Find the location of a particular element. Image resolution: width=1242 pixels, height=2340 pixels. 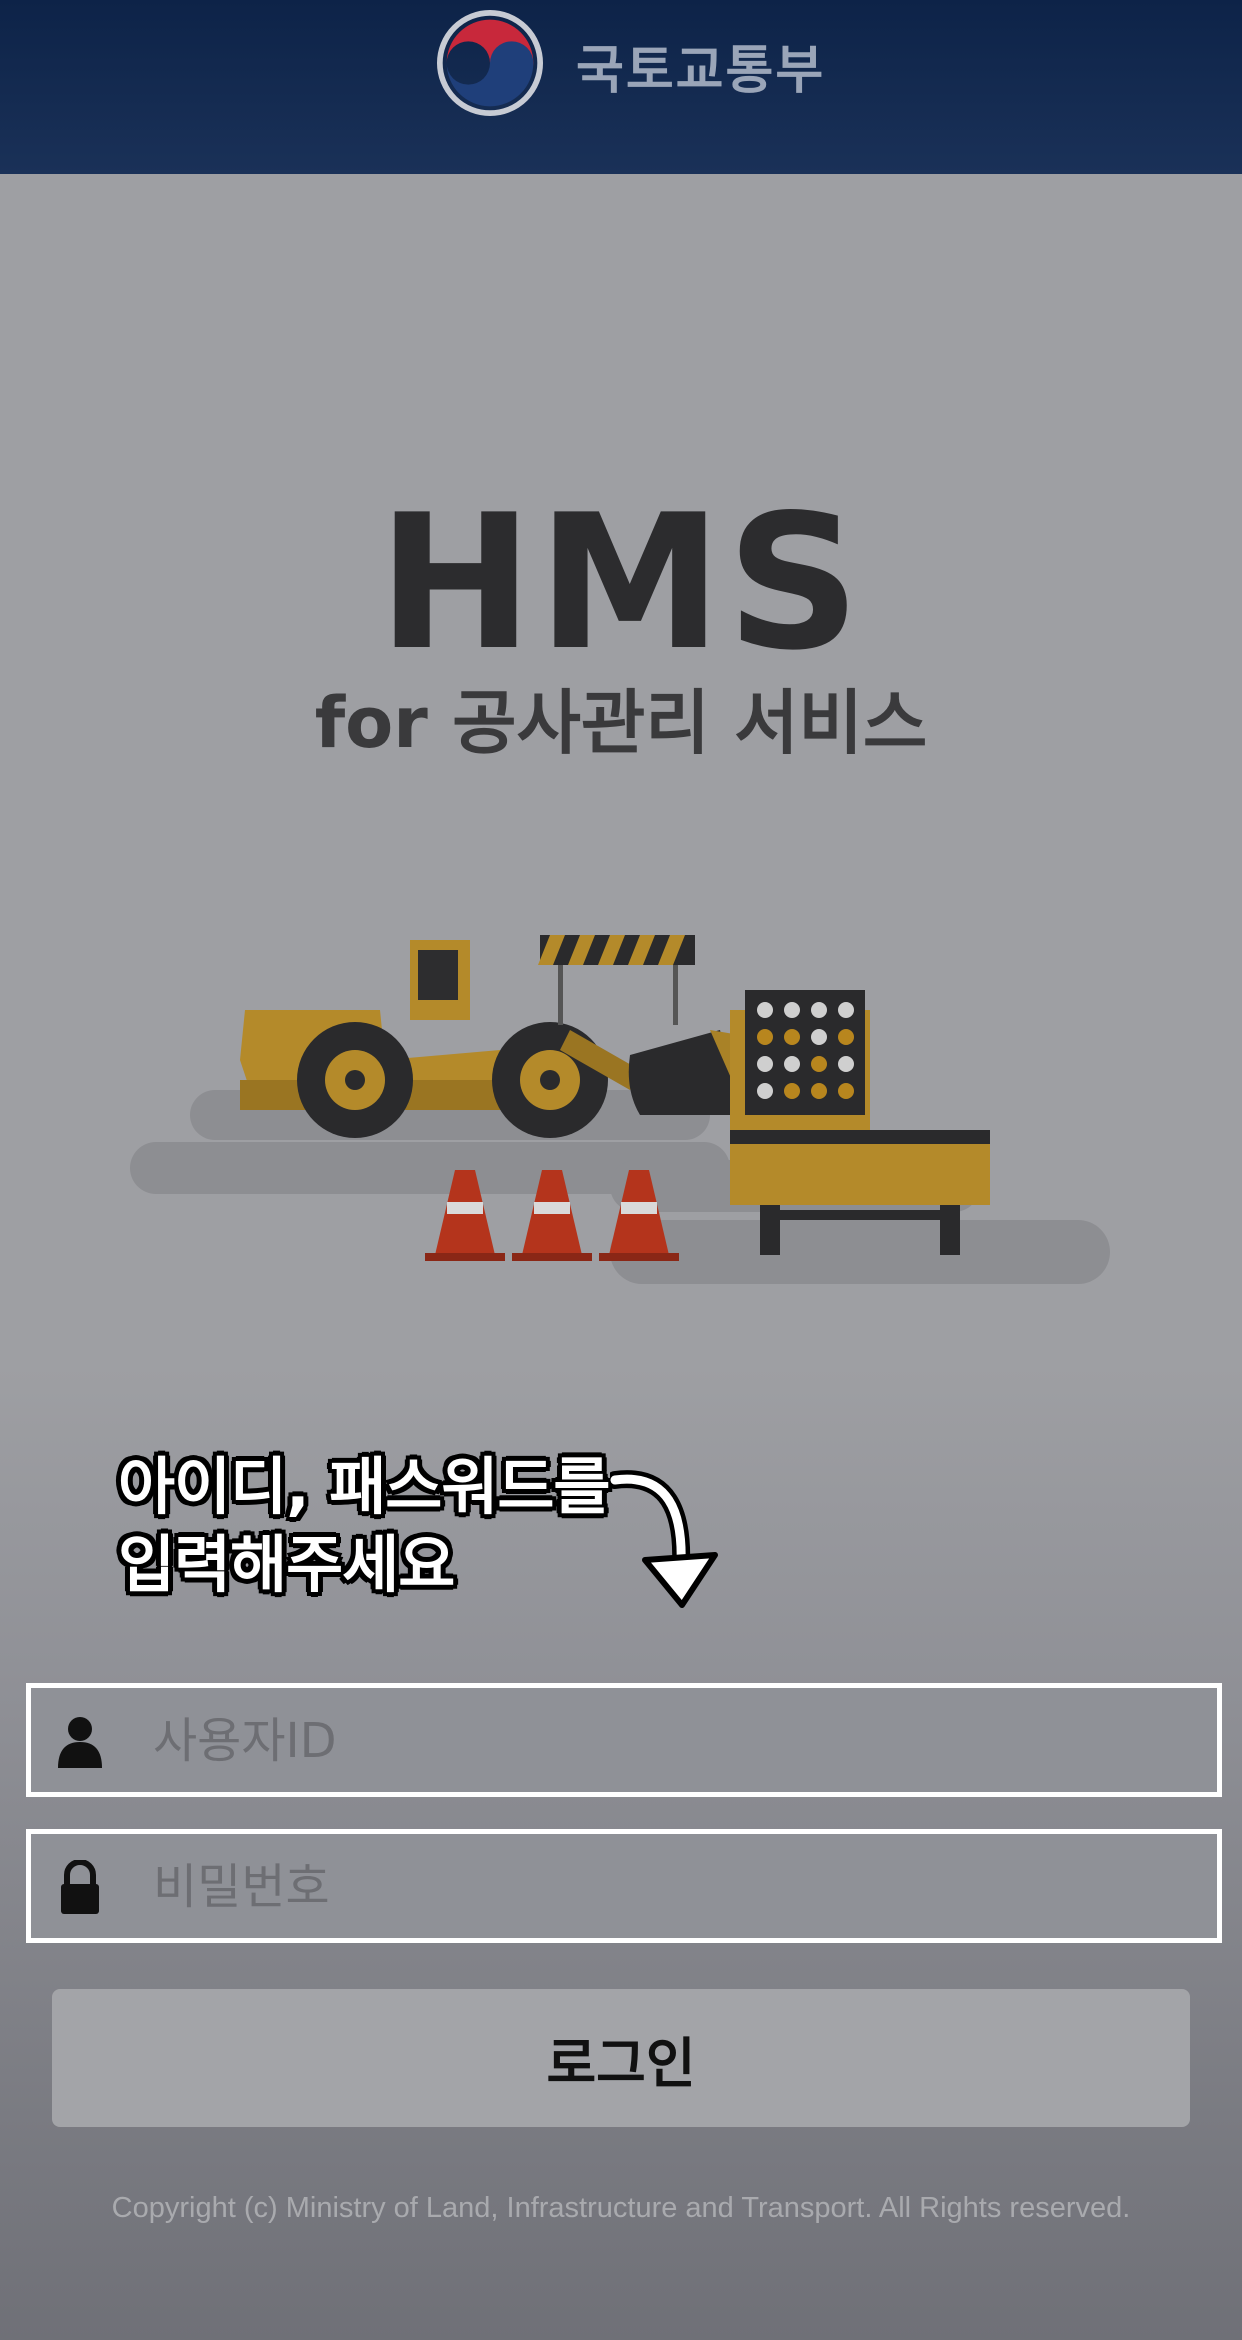

taegeuk-emblem-icon is located at coordinates (490, 63).